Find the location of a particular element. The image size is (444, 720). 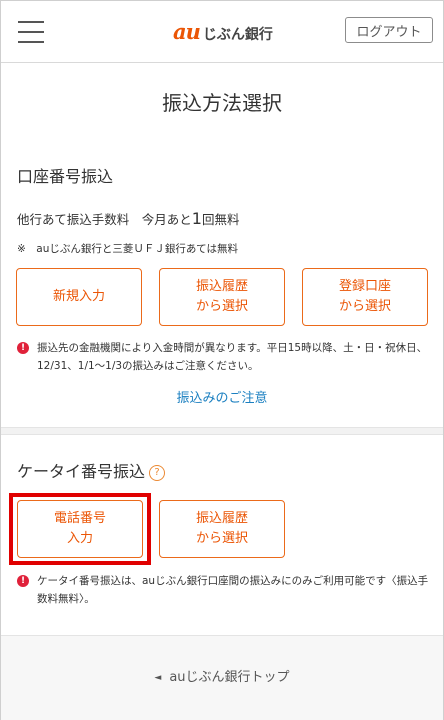

fee-prefix: 他行あて振込手数料 今月あと is located at coordinates (104, 219).